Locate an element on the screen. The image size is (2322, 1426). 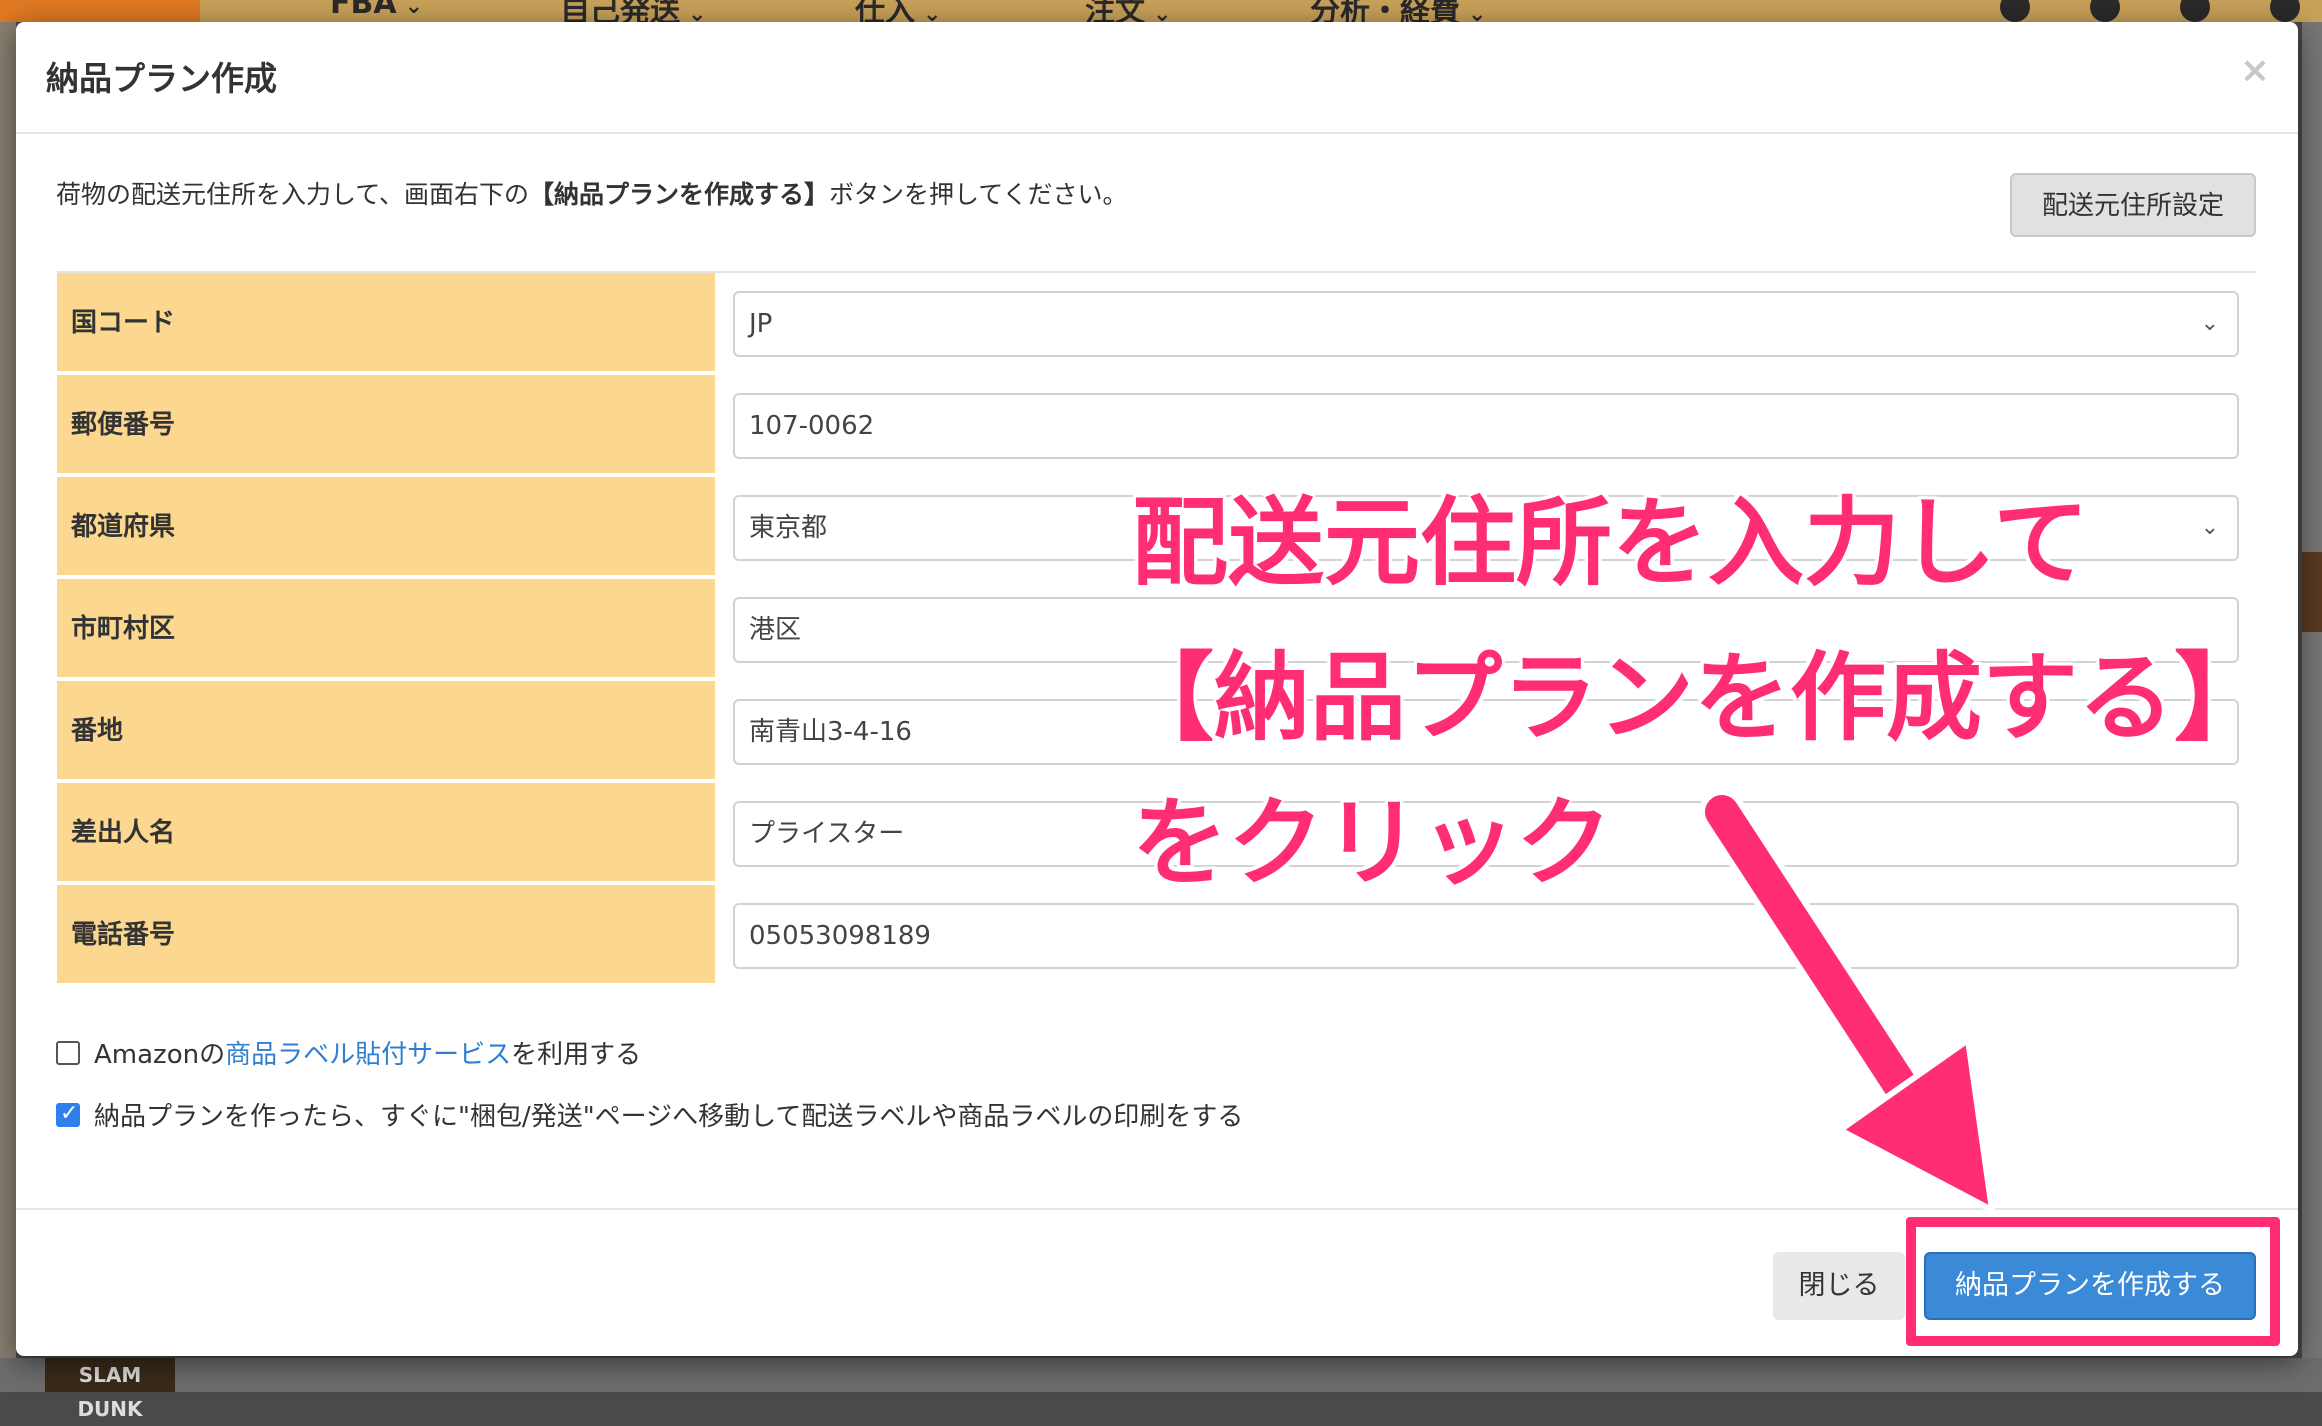
arrow-icon is located at coordinates (1847, 1001).